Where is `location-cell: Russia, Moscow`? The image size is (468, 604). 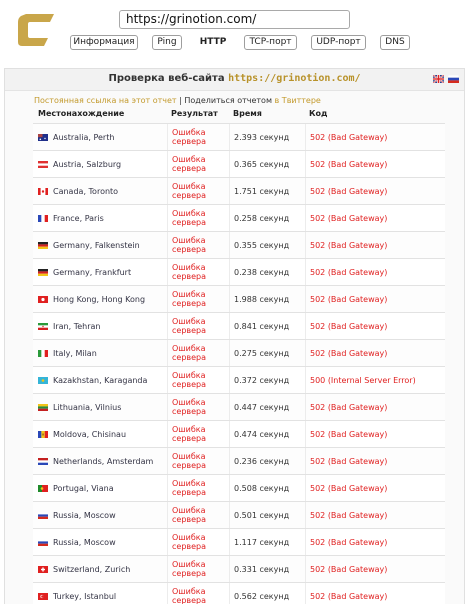 location-cell: Russia, Moscow is located at coordinates (98, 515).